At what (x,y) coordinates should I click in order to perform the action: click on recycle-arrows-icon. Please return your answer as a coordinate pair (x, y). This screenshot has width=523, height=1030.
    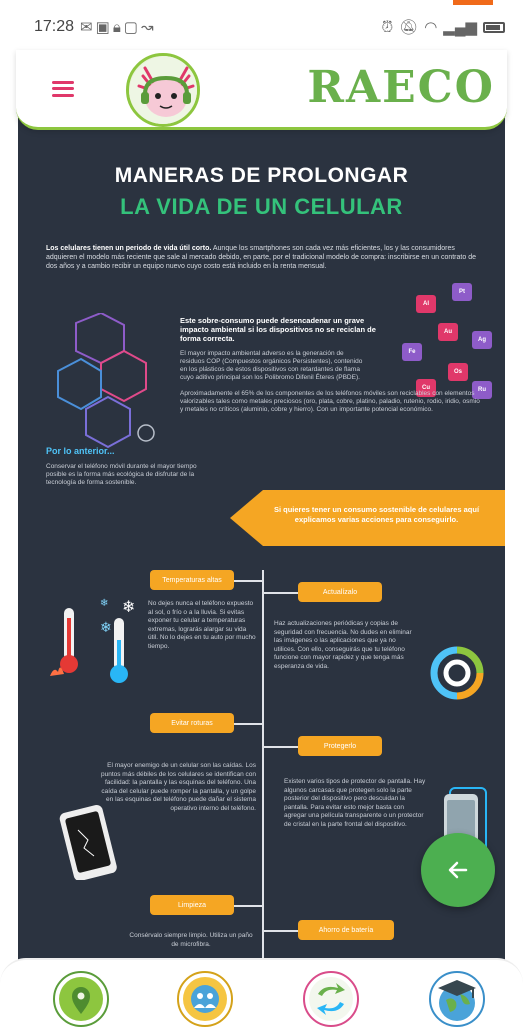
    Looking at the image, I should click on (331, 999).